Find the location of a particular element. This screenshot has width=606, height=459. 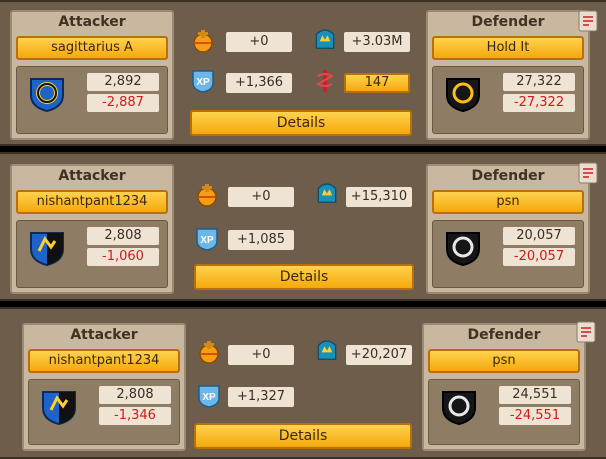

attacker-loss: -1,060 is located at coordinates (123, 257).